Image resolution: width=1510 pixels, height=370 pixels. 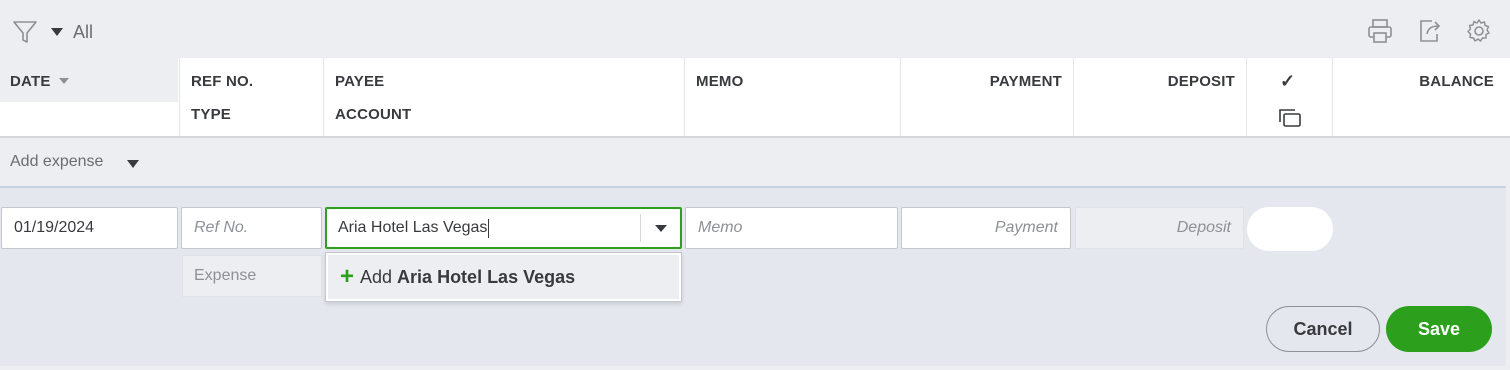 I want to click on filter-all-label: All, so click(x=83, y=32).